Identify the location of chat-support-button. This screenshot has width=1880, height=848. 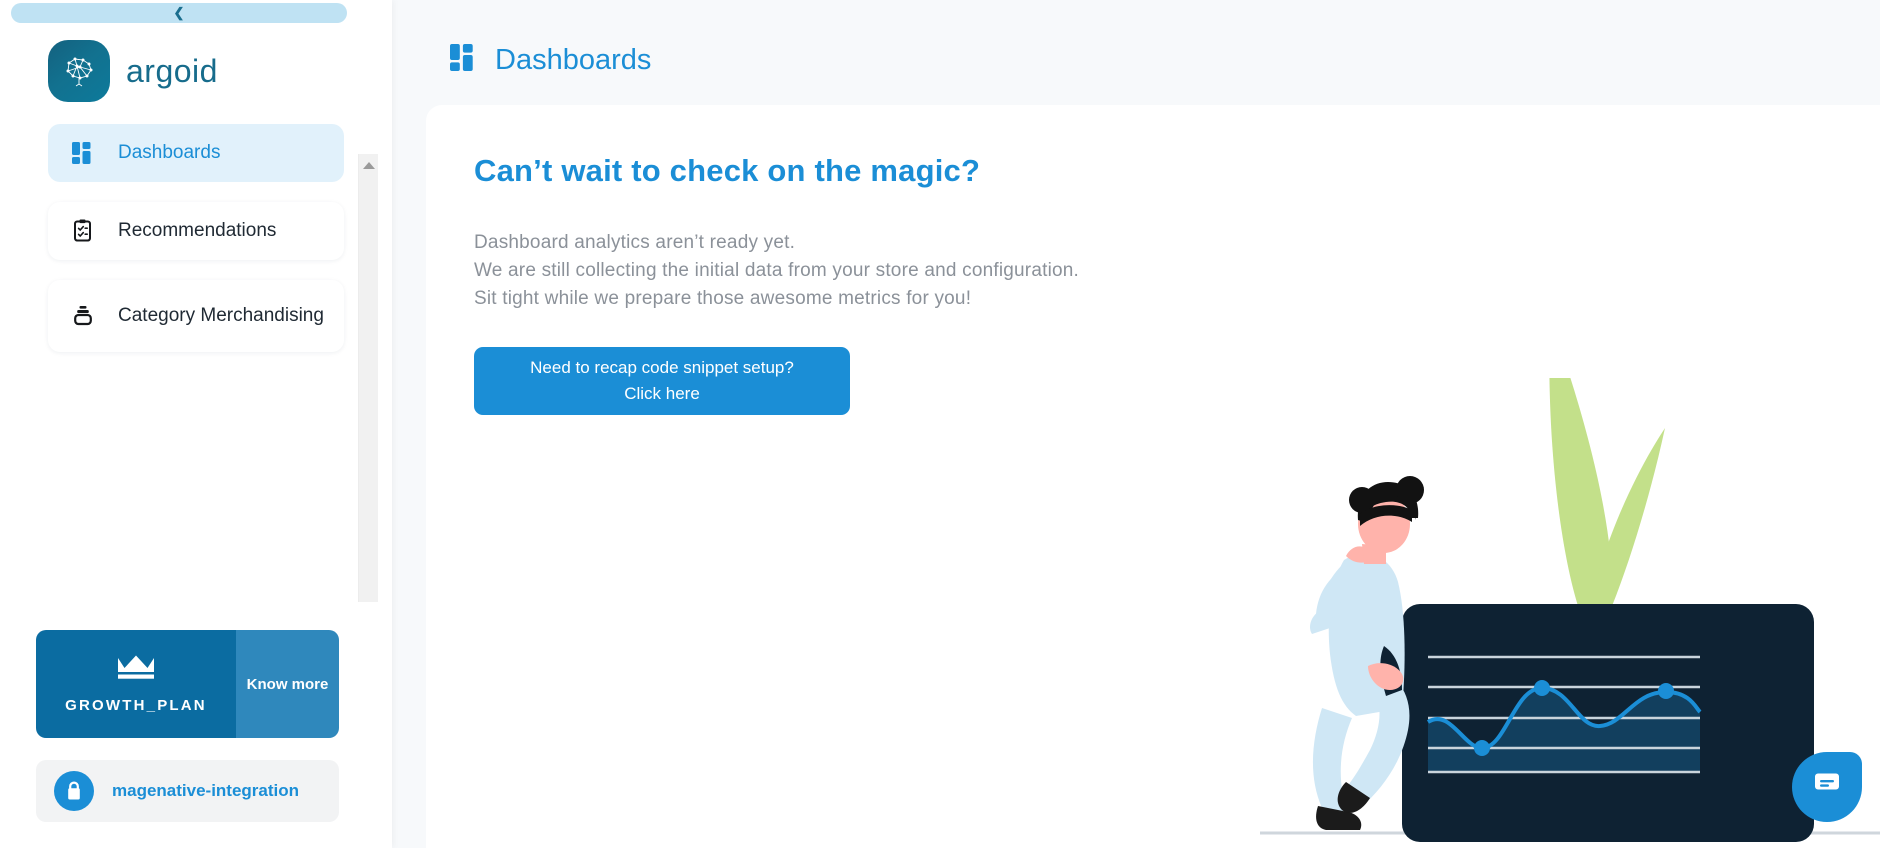
(1827, 787).